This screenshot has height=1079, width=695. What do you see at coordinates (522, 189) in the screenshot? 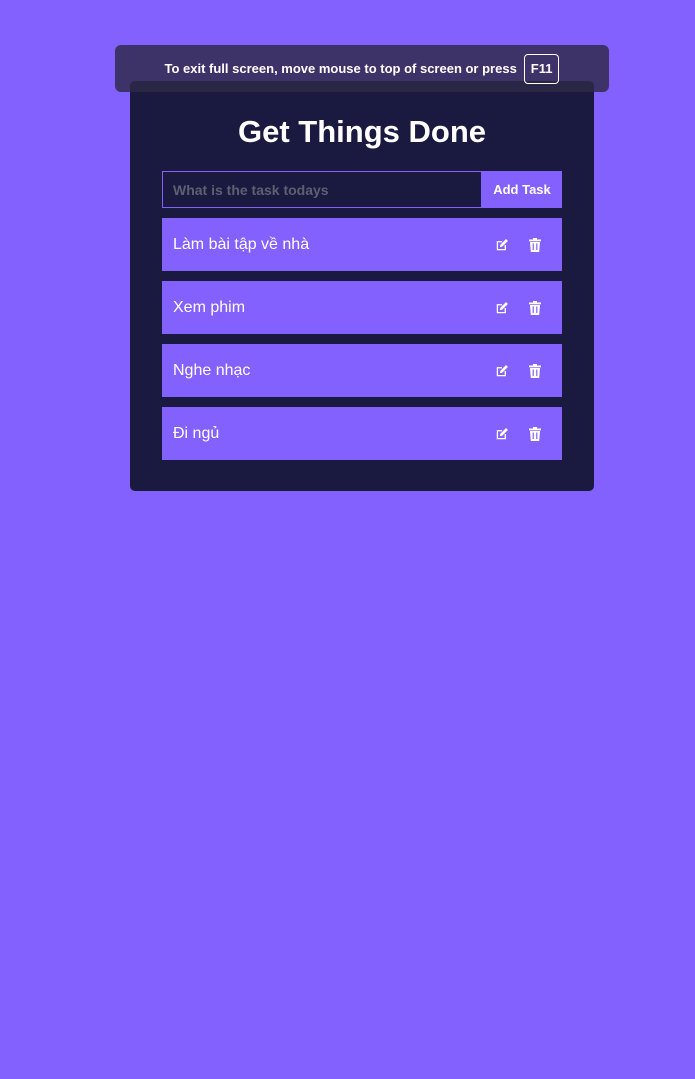
I see `add-task-button: Add Task` at bounding box center [522, 189].